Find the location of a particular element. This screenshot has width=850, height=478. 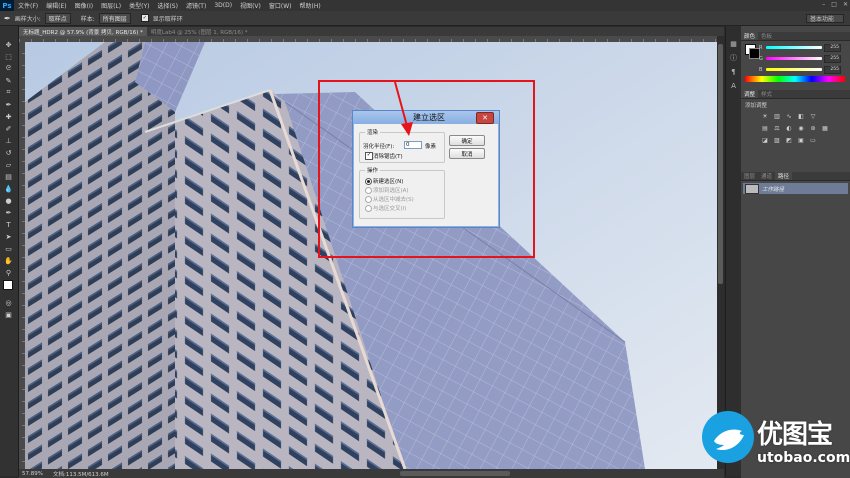

window-controls: – □ ✕ is located at coordinates (835, 4).